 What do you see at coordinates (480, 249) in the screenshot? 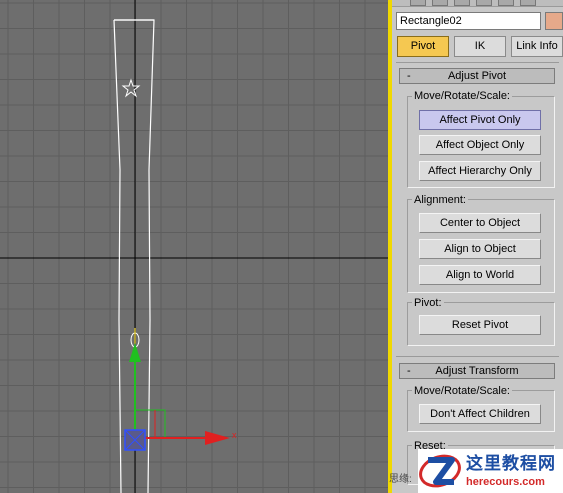
I see `align-to-object-button: Align to Object` at bounding box center [480, 249].